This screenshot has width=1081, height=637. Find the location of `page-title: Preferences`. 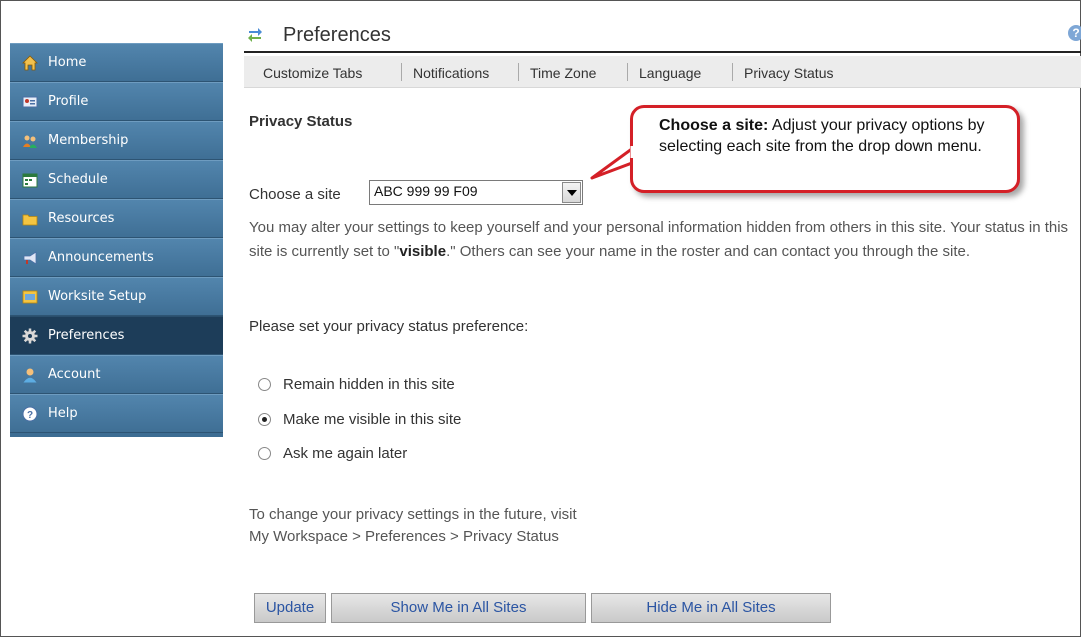

page-title: Preferences is located at coordinates (337, 35).